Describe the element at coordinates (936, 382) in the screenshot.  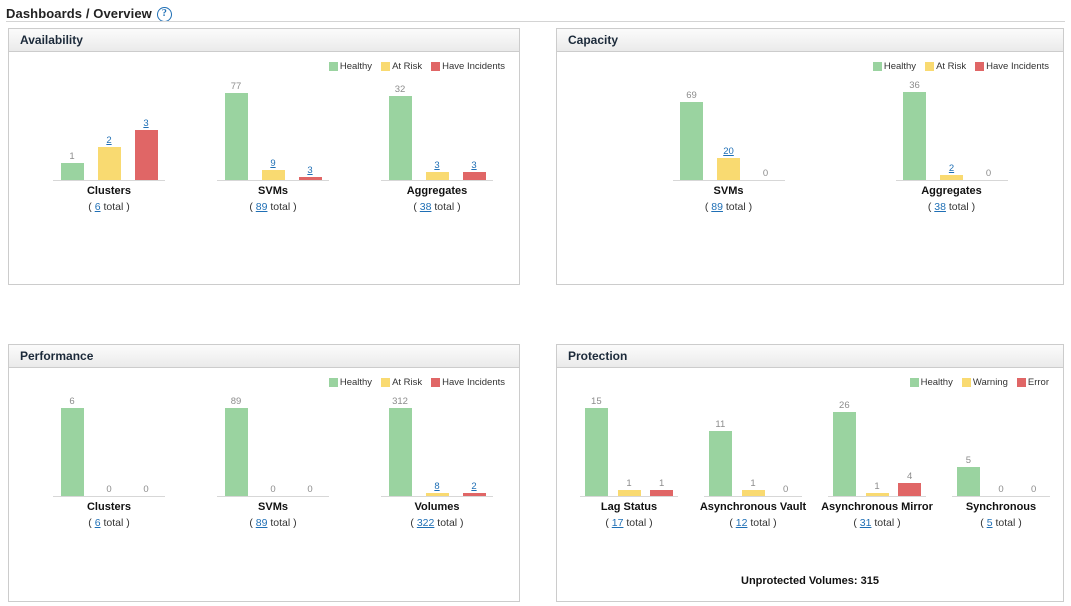
I see `legend-label: Healthy` at that location.